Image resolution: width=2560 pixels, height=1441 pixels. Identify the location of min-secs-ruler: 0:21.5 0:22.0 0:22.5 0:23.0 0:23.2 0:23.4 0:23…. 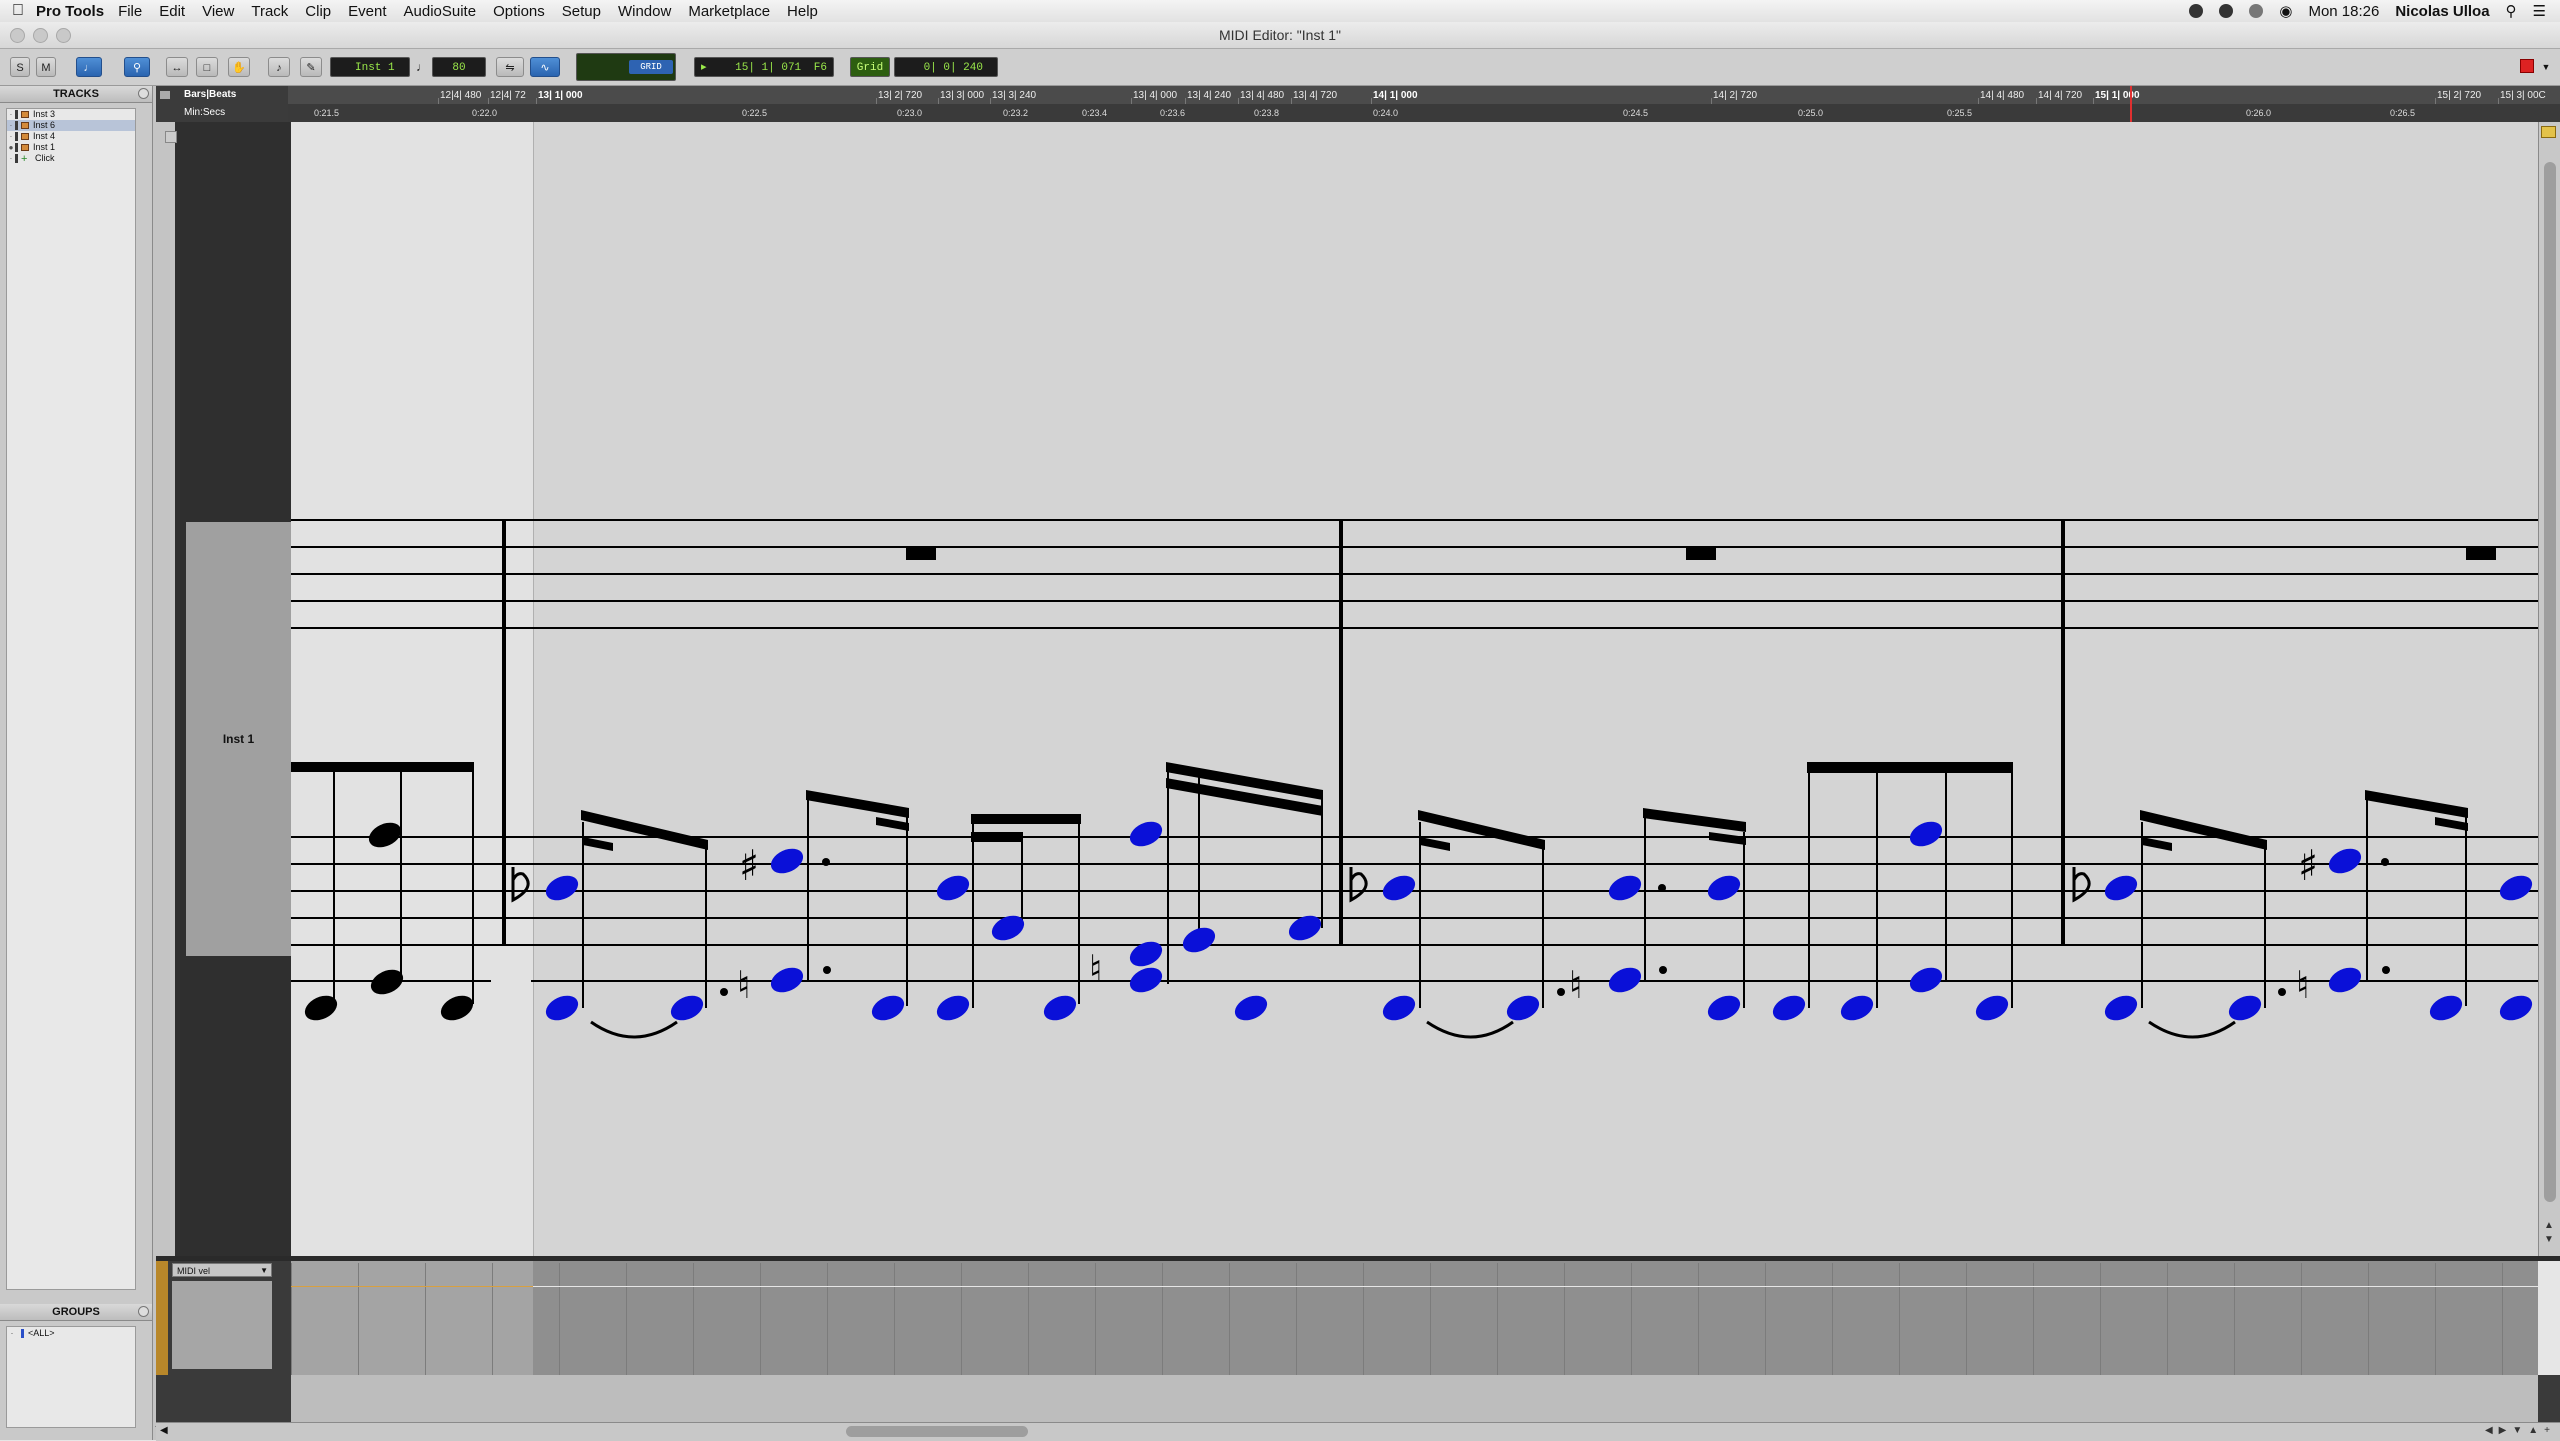
(1424, 113).